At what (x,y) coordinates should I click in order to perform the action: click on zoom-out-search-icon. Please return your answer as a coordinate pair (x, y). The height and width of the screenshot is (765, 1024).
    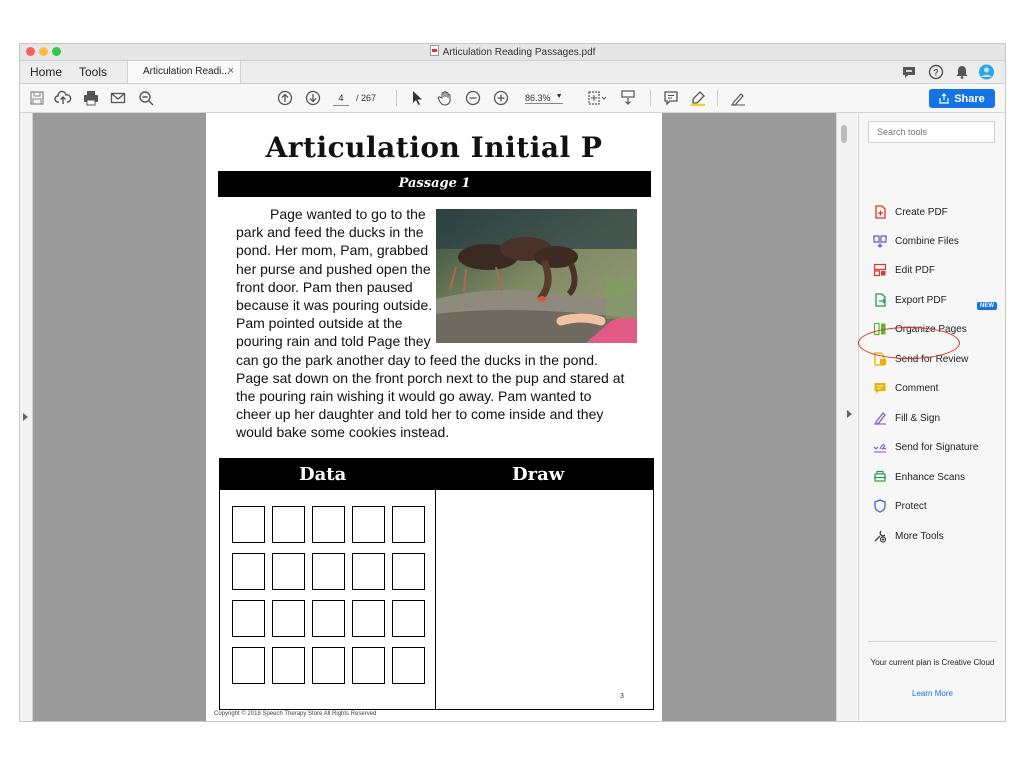
    Looking at the image, I should click on (146, 98).